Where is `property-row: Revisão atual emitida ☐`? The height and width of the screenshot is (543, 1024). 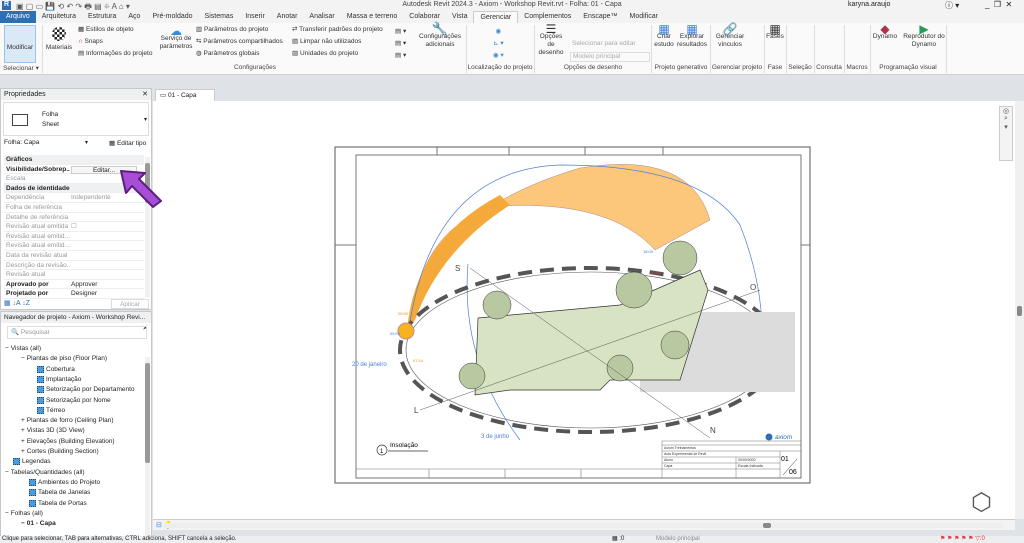 property-row: Revisão atual emitida ☐ is located at coordinates (74, 227).